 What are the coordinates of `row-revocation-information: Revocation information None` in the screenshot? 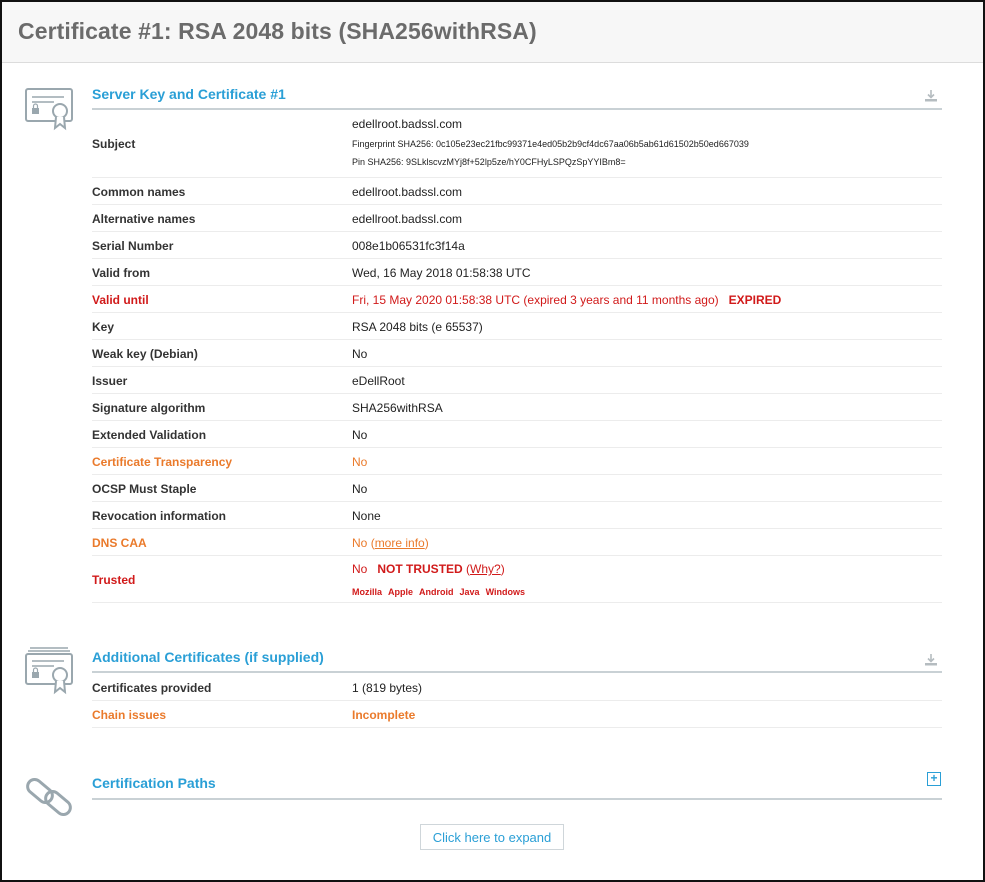 It's located at (517, 515).